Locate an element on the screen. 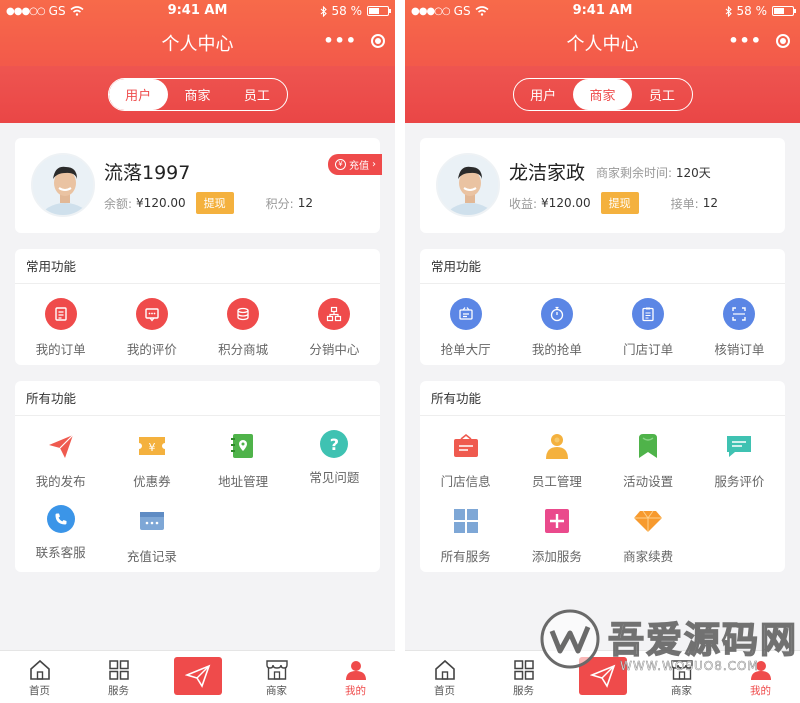  points-mall-item: 积分商城 is located at coordinates (243, 321).